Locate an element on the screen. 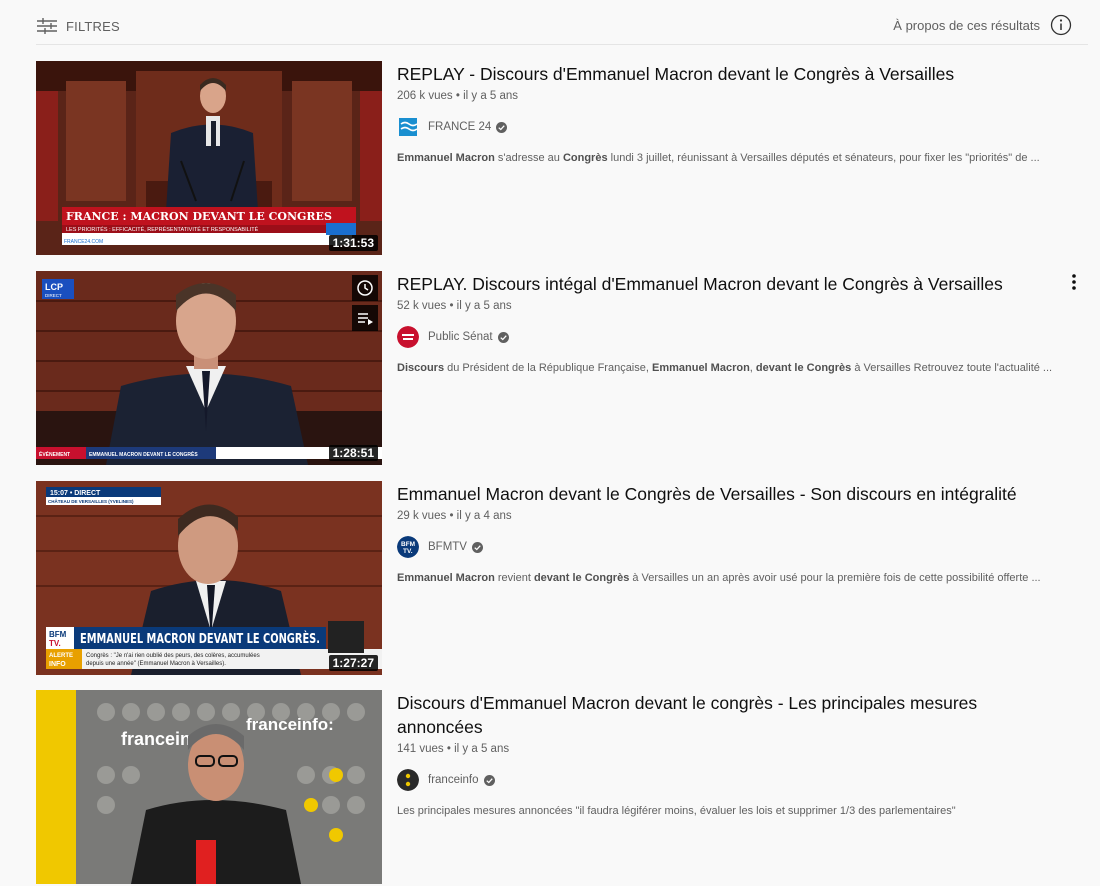 Image resolution: width=1100 pixels, height=886 pixels. thumbnail-brand-right: franceinfo: is located at coordinates (290, 724).